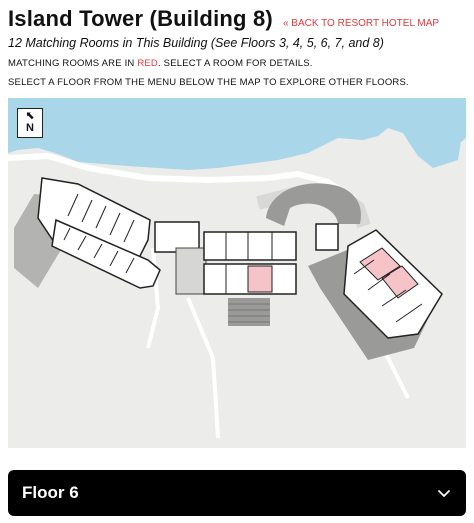 The height and width of the screenshot is (523, 474). I want to click on north-indicator: ⬉ N, so click(30, 123).